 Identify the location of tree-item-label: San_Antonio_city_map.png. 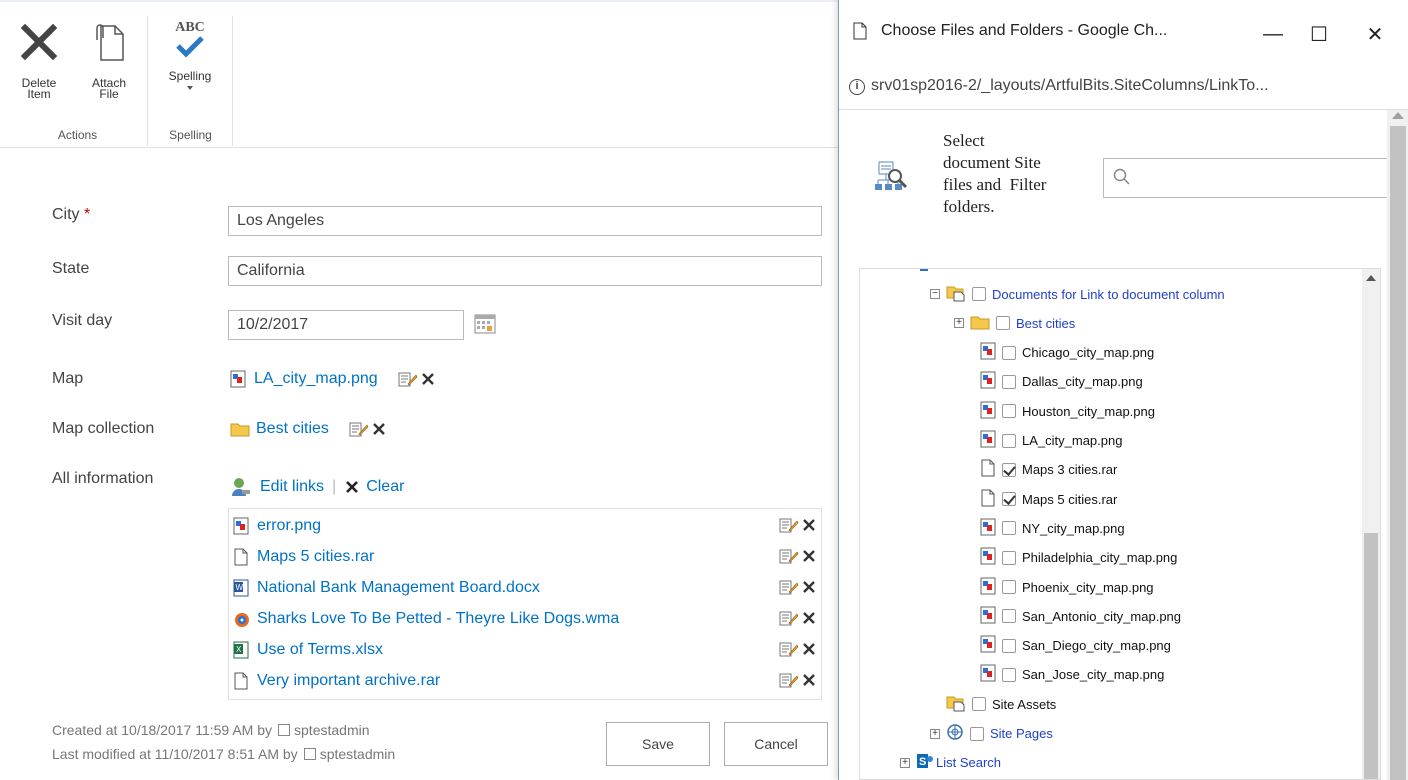
(1102, 616).